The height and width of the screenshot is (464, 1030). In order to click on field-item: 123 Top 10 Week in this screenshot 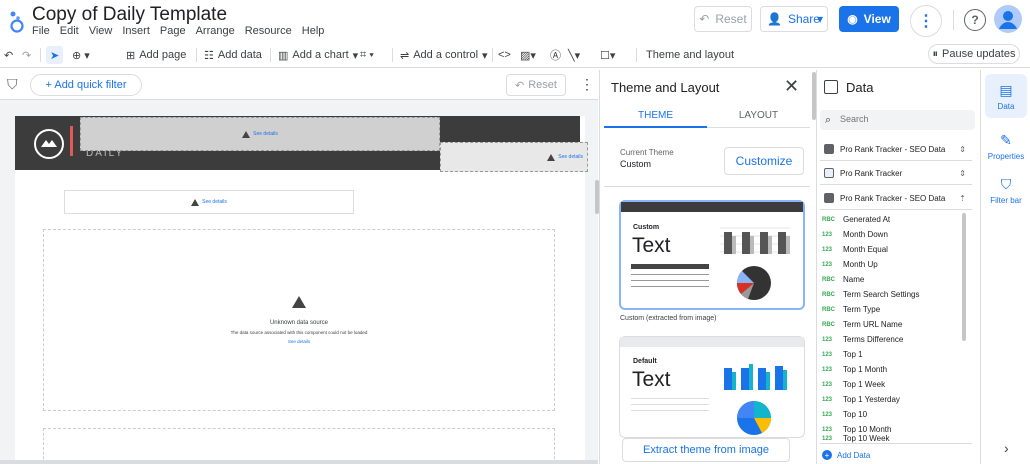, I will do `click(856, 438)`.